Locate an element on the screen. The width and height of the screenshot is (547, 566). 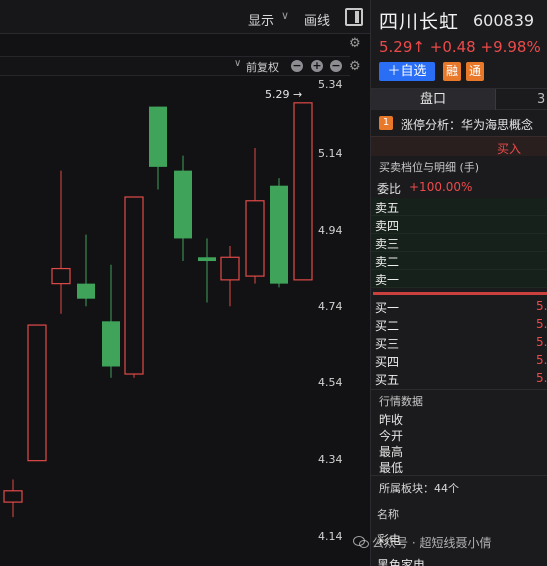
limit-up-analysis: 1 涨停分析：华为海思概念 is located at coordinates (459, 123).